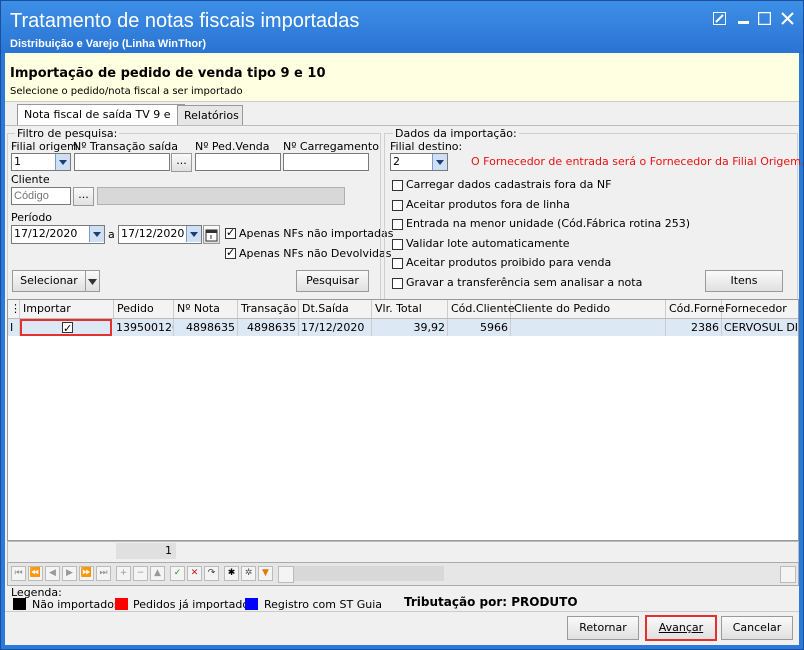 Image resolution: width=804 pixels, height=650 pixels. Describe the element at coordinates (18, 573) in the screenshot. I see `first-page-icon: ⏮` at that location.